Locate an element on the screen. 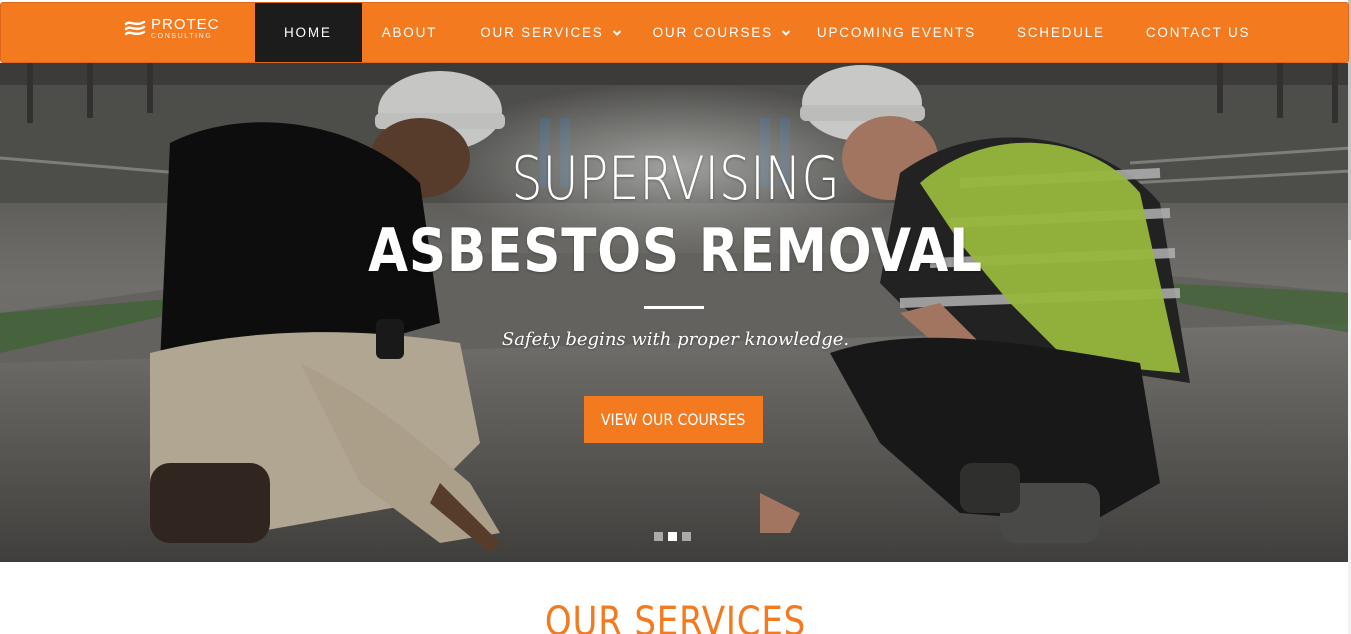 Image resolution: width=1351 pixels, height=634 pixels. brand-logo: PROTEC CONSULTING is located at coordinates (171, 28).